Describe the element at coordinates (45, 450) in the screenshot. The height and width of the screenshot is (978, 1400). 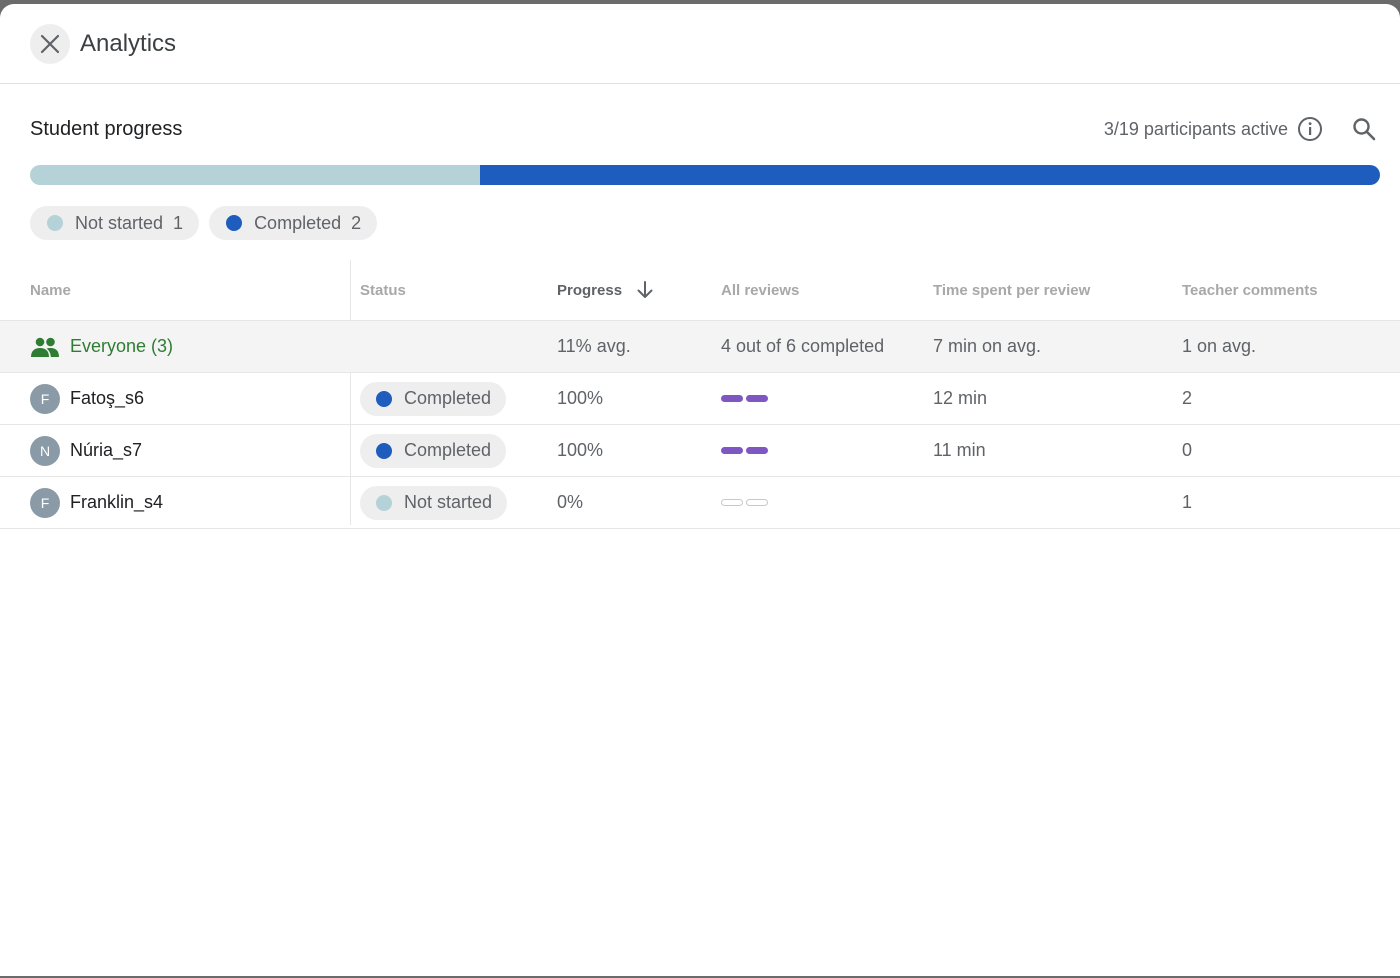
I see `avatar: N` at that location.